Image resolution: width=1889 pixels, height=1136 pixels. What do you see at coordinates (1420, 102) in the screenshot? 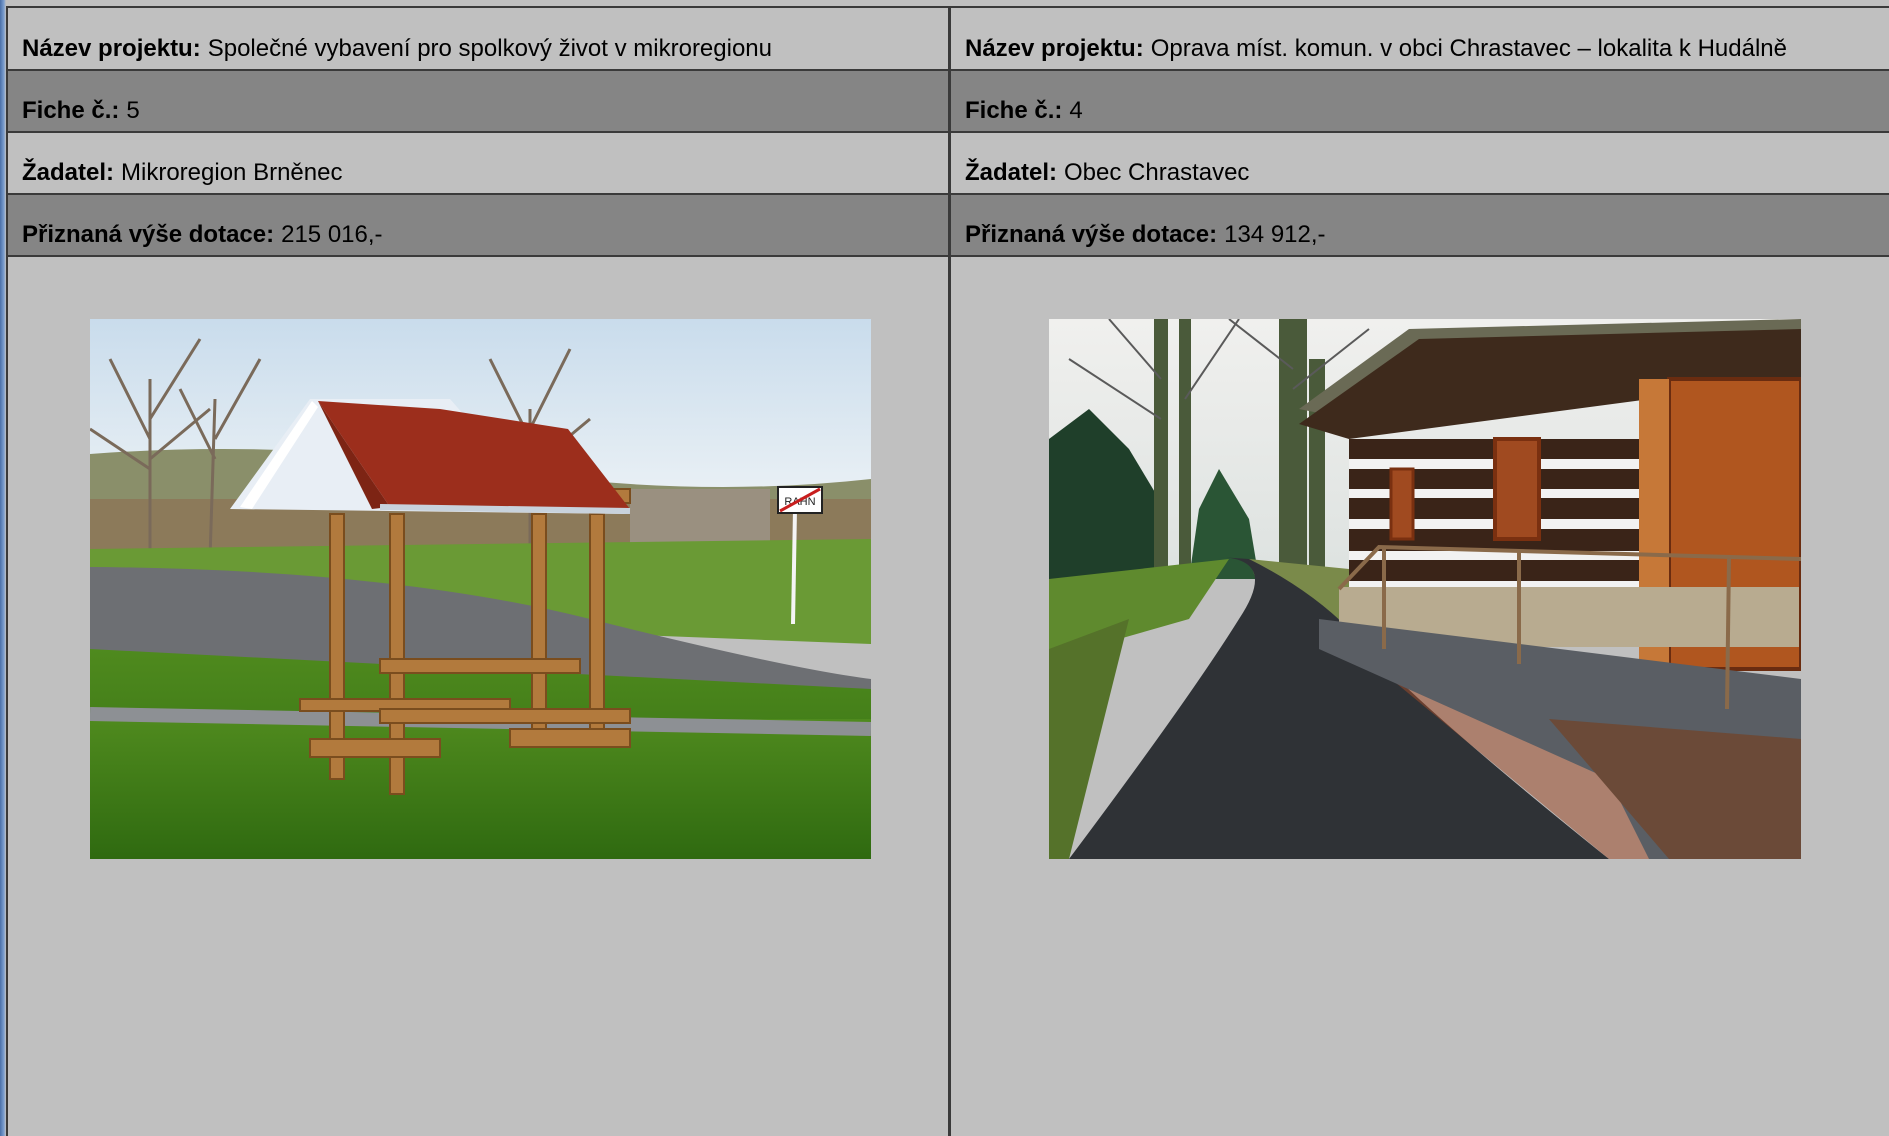
I see `fiche-row: Fiche č.: 4` at bounding box center [1420, 102].